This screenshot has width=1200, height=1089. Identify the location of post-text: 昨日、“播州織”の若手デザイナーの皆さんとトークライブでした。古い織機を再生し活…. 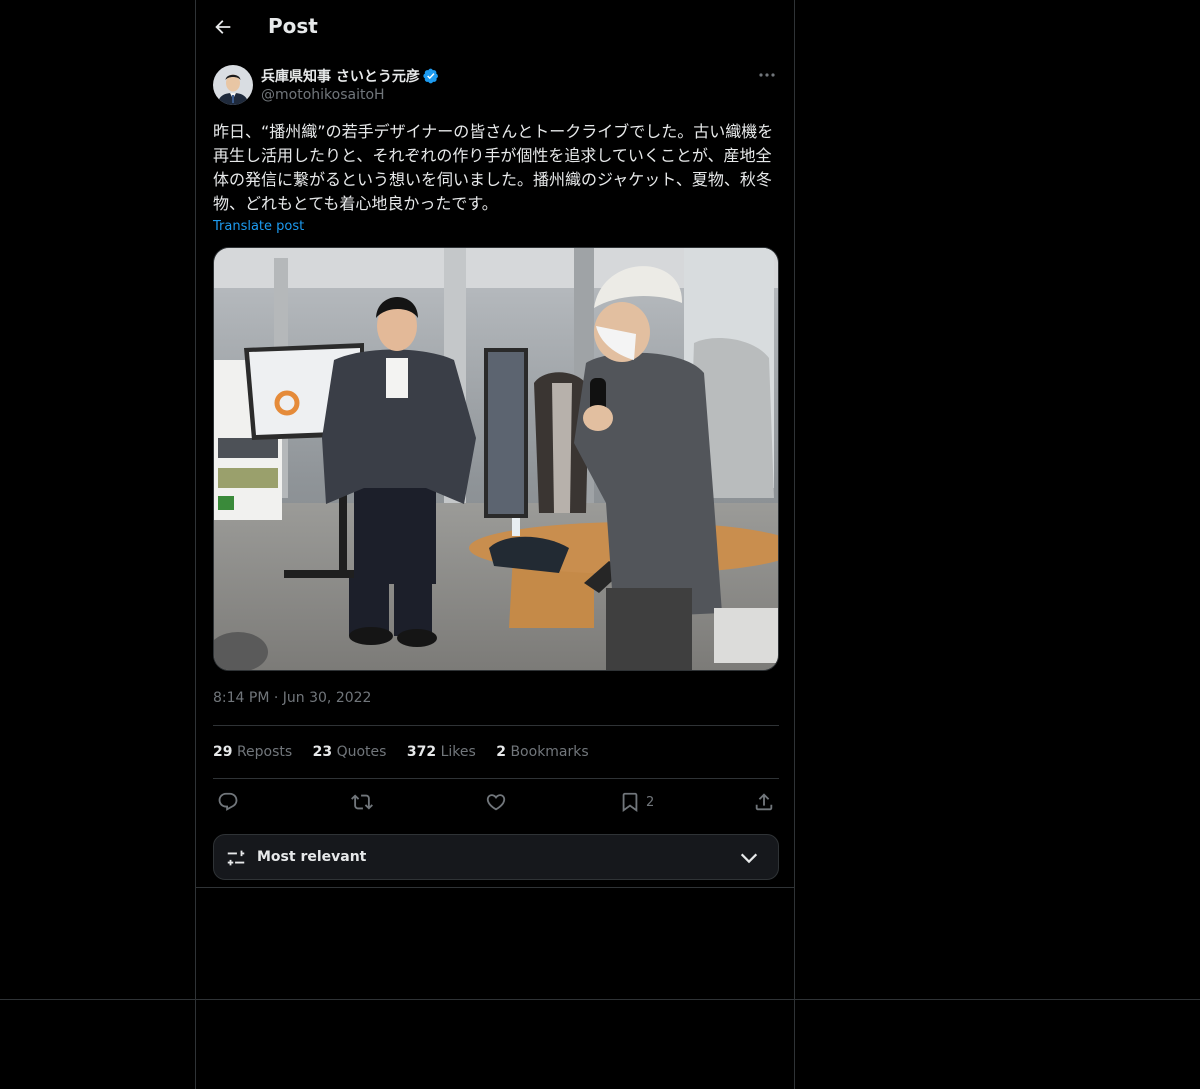
(493, 167).